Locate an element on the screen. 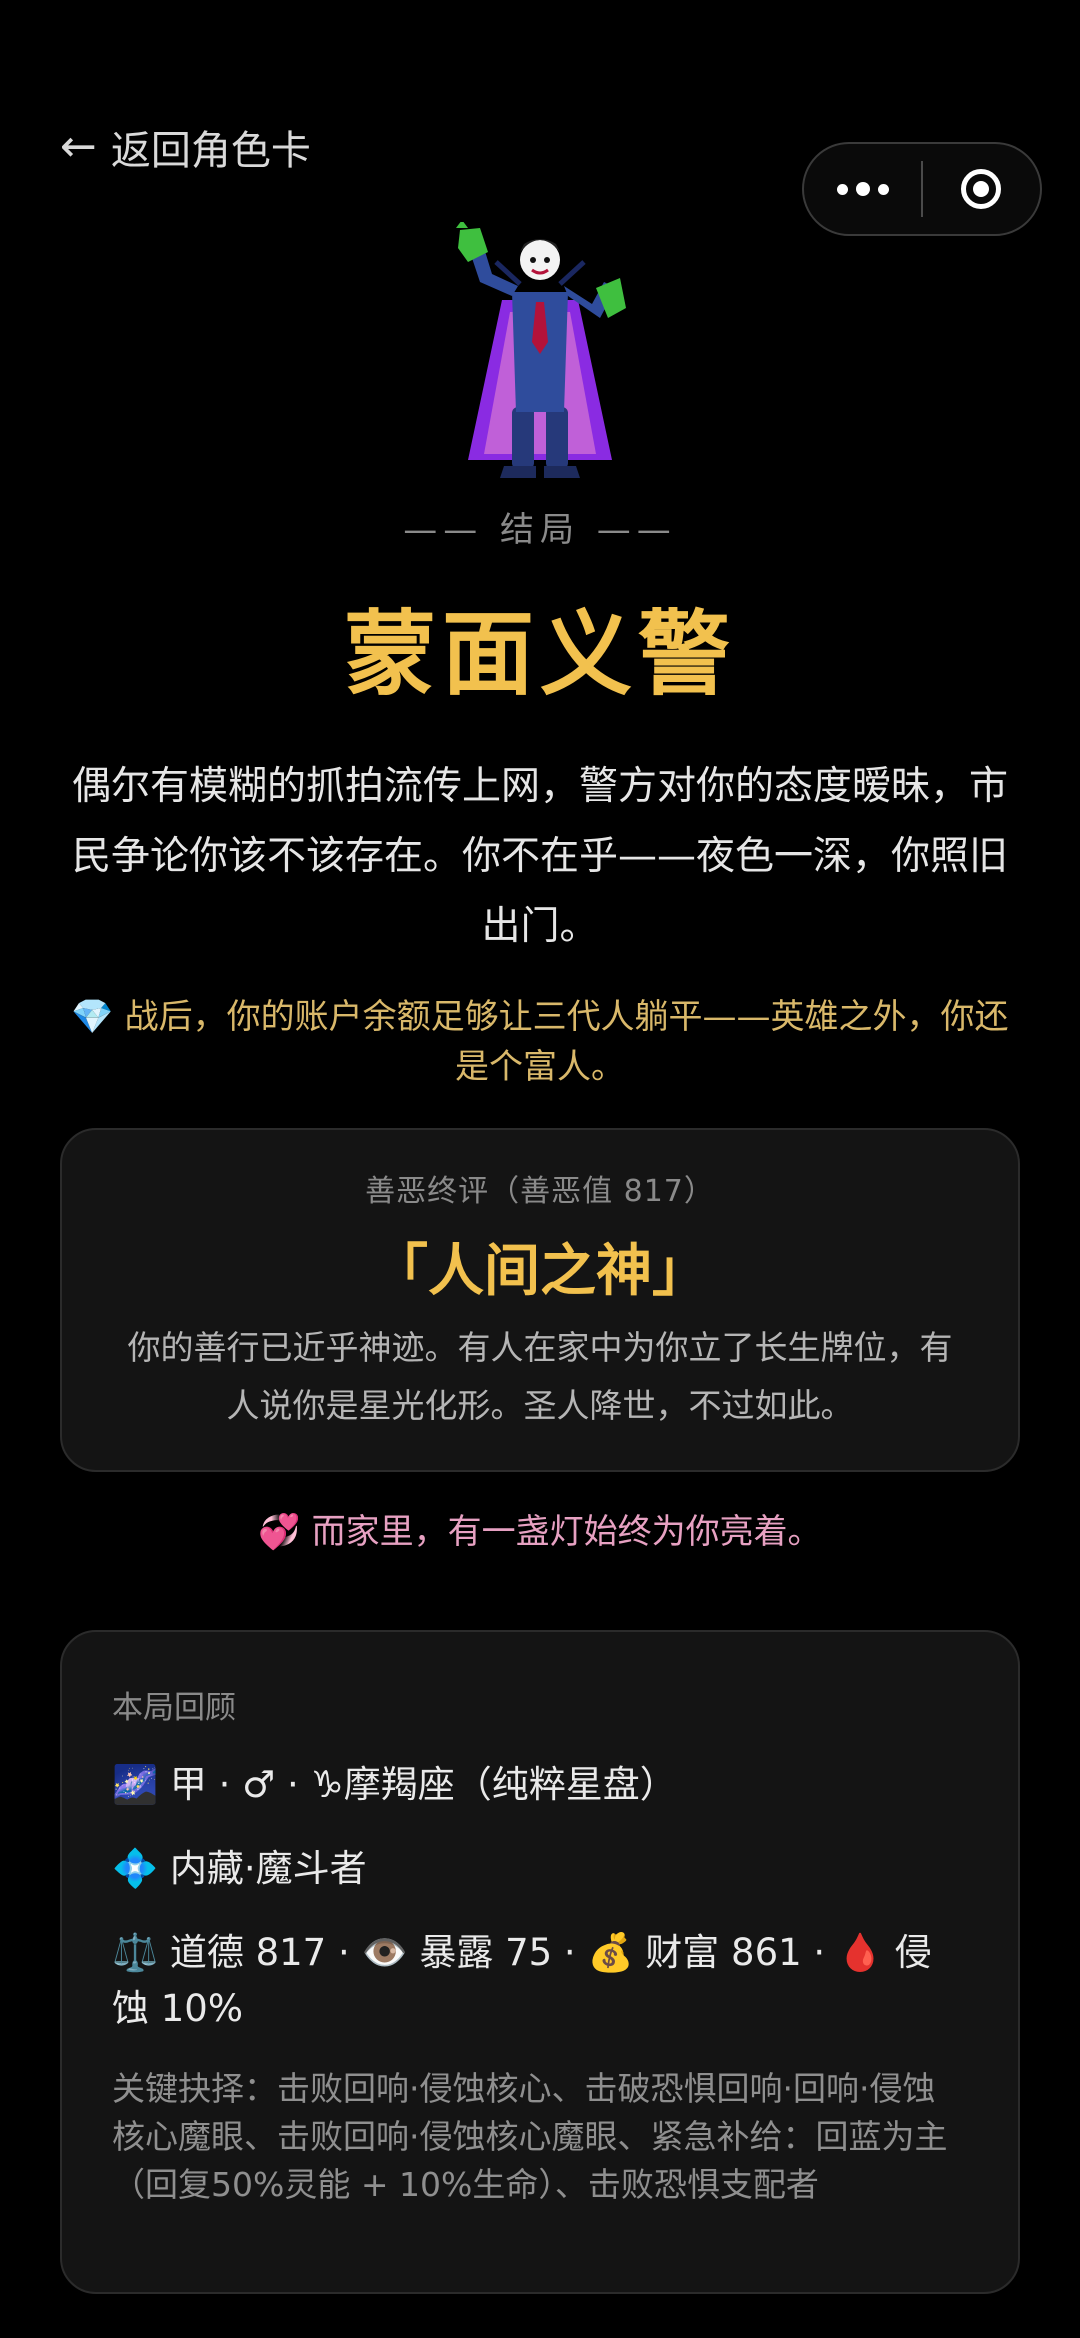  mini-program-capsule is located at coordinates (922, 189).